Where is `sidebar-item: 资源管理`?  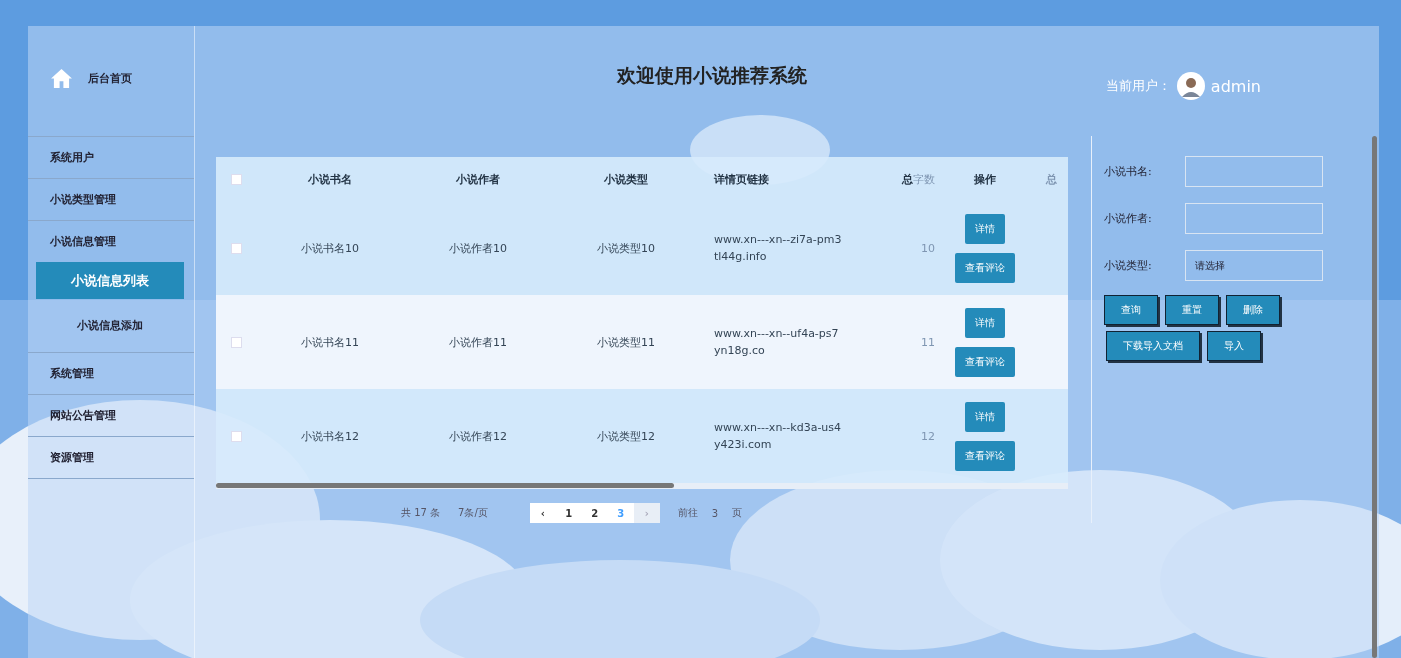 sidebar-item: 资源管理 is located at coordinates (111, 457).